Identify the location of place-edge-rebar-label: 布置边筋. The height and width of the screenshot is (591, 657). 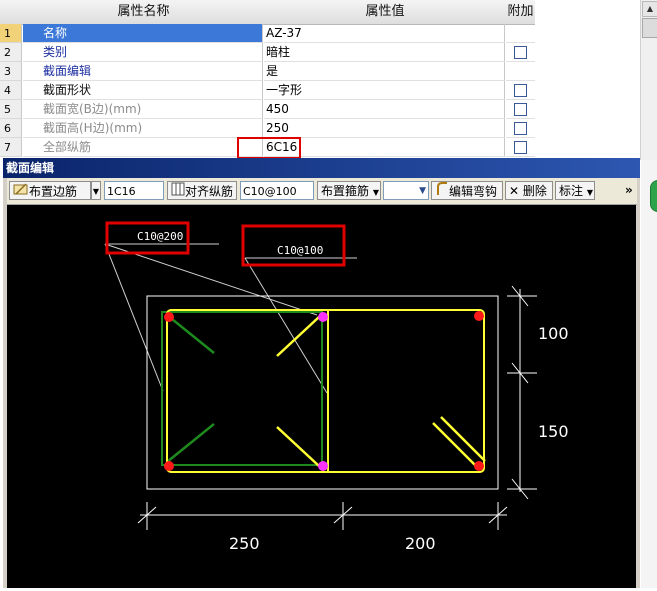
(53, 191).